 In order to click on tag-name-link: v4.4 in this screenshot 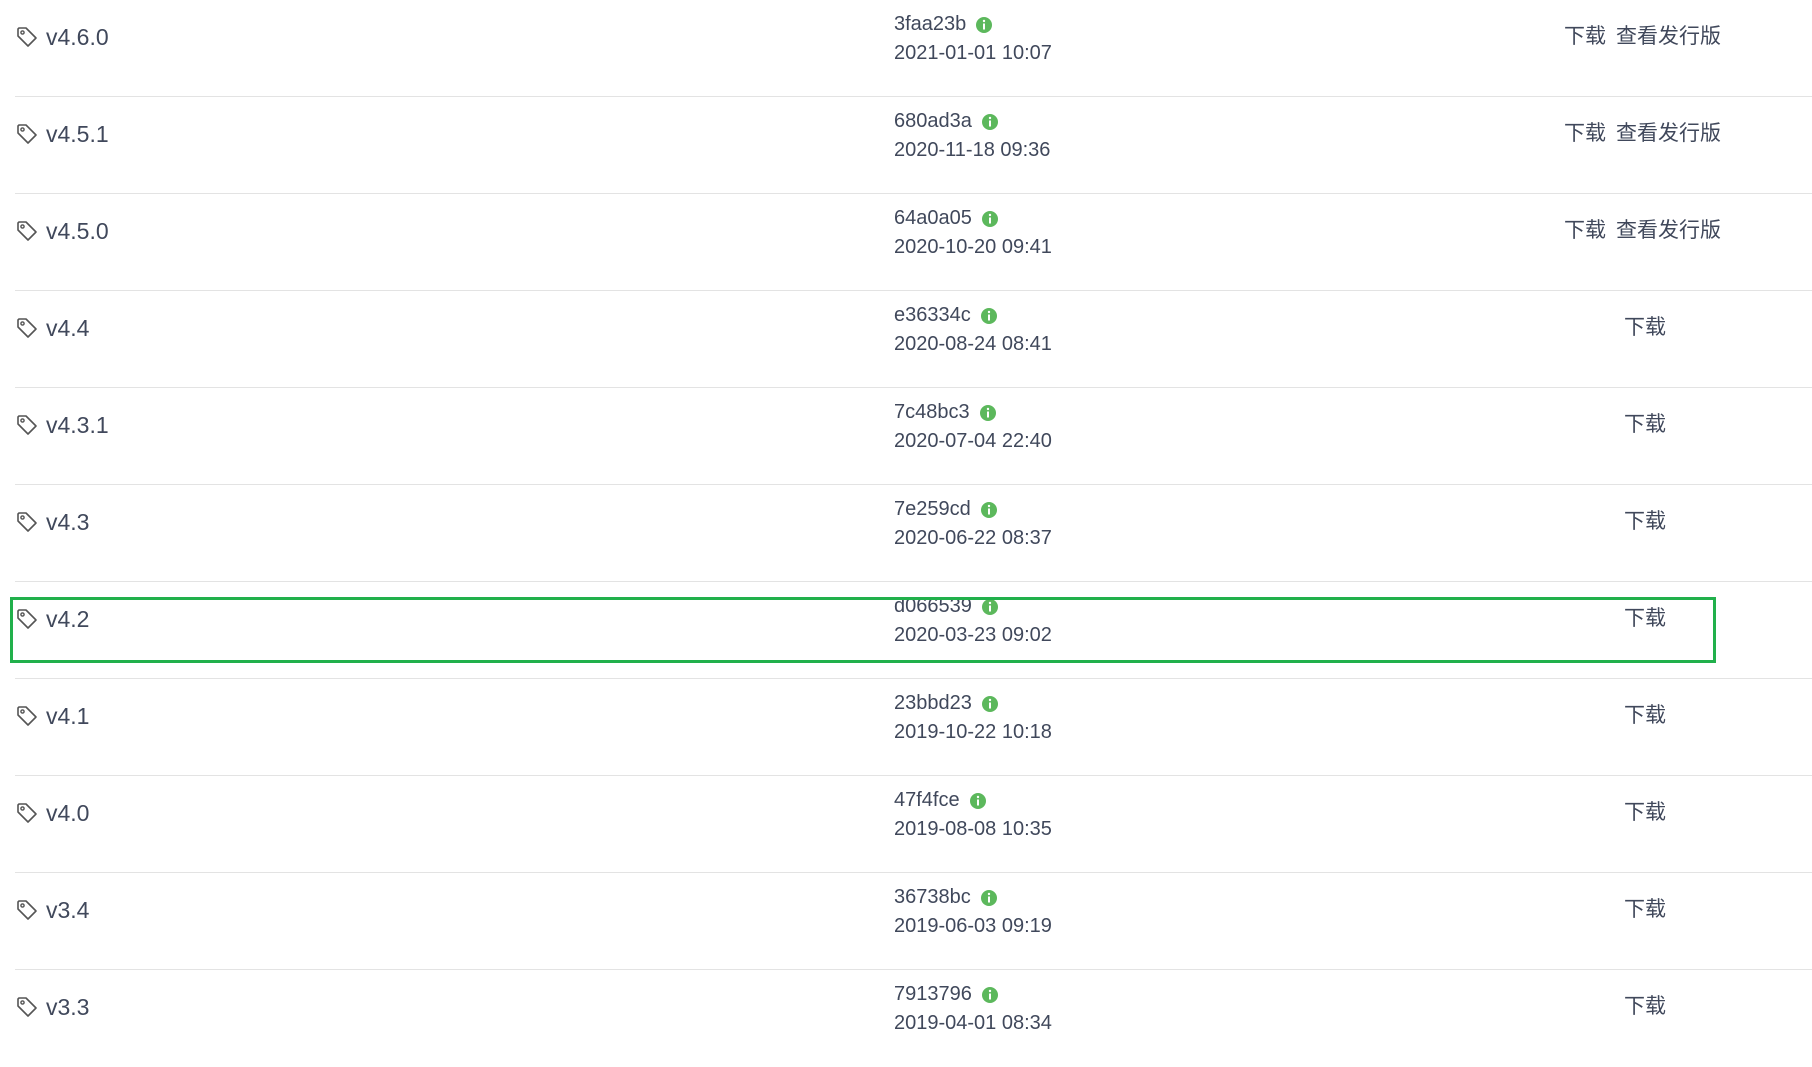, I will do `click(67, 328)`.